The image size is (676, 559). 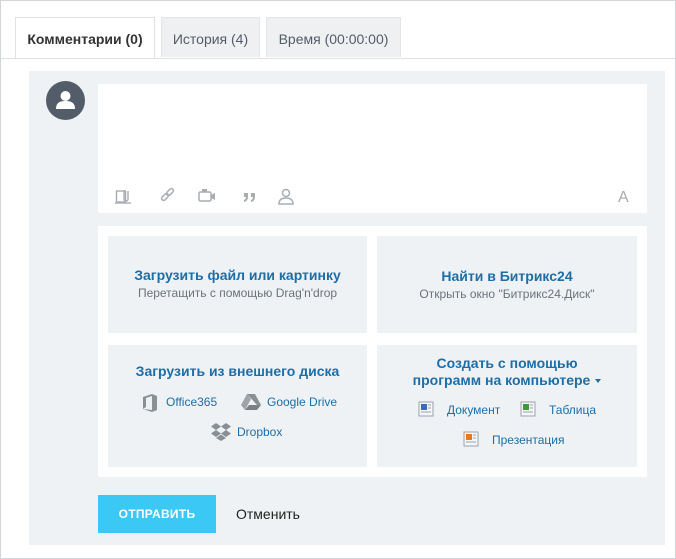 I want to click on cancel-button: Отменить, so click(x=268, y=514).